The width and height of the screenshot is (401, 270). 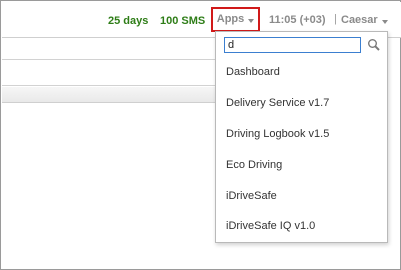 I want to click on app-item-dashboard: Dashboard, so click(x=301, y=72).